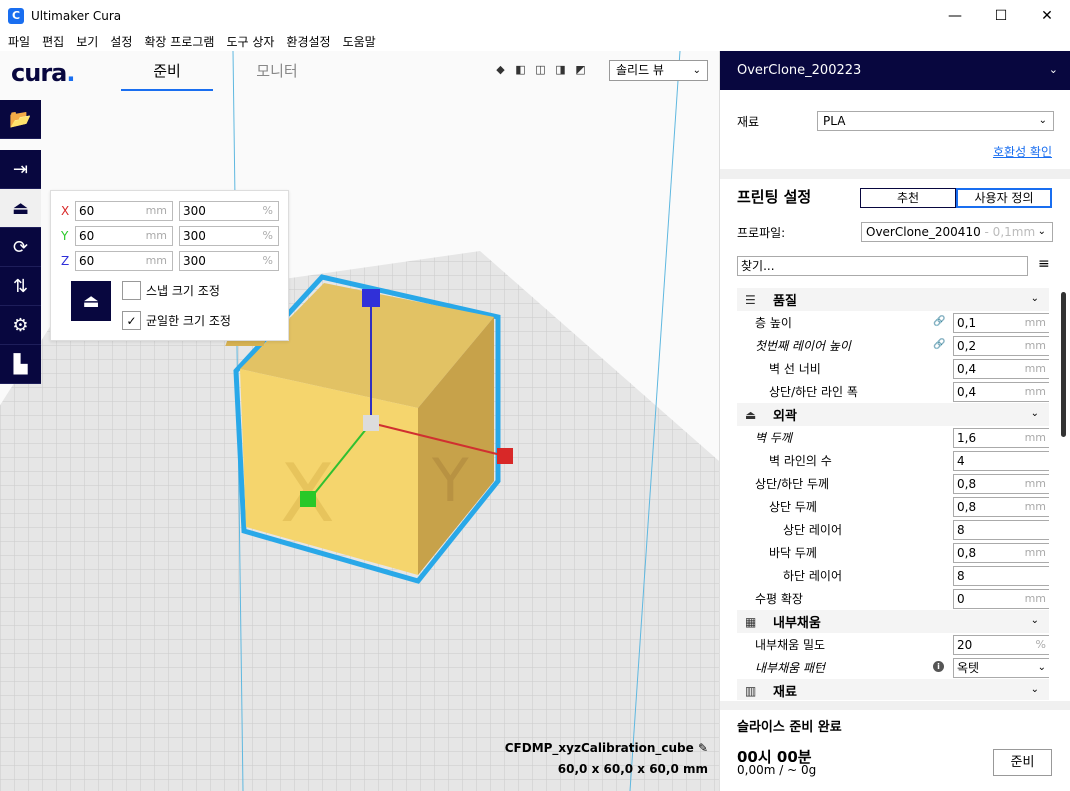 Image resolution: width=1070 pixels, height=791 pixels. What do you see at coordinates (520, 70) in the screenshot?
I see `front-view-icon: ◧` at bounding box center [520, 70].